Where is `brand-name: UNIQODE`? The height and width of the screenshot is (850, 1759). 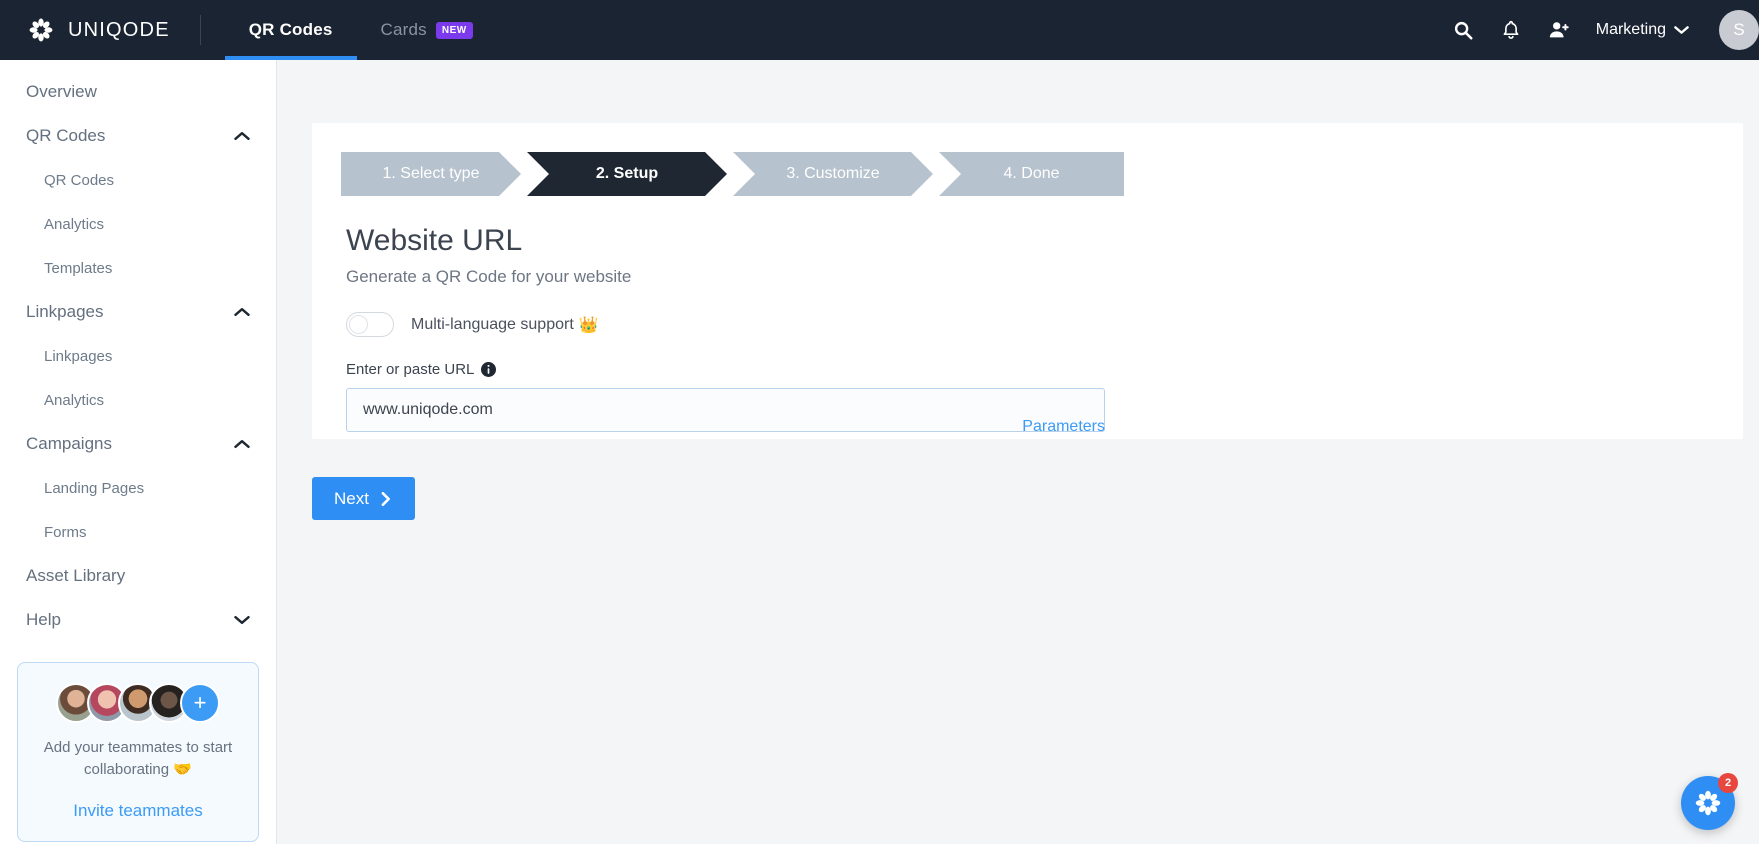
brand-name: UNIQODE is located at coordinates (119, 29).